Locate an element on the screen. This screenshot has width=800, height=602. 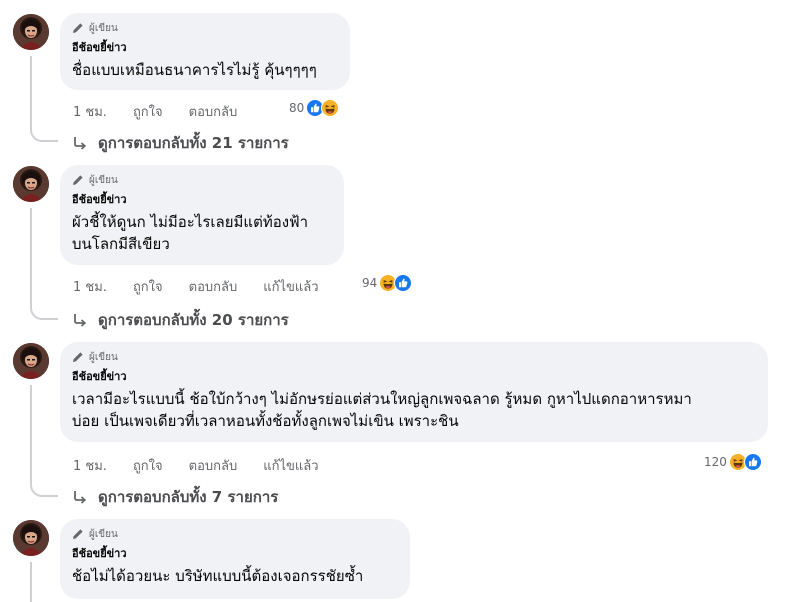
comment-line: บนโลกมีสีเขียว is located at coordinates (121, 244).